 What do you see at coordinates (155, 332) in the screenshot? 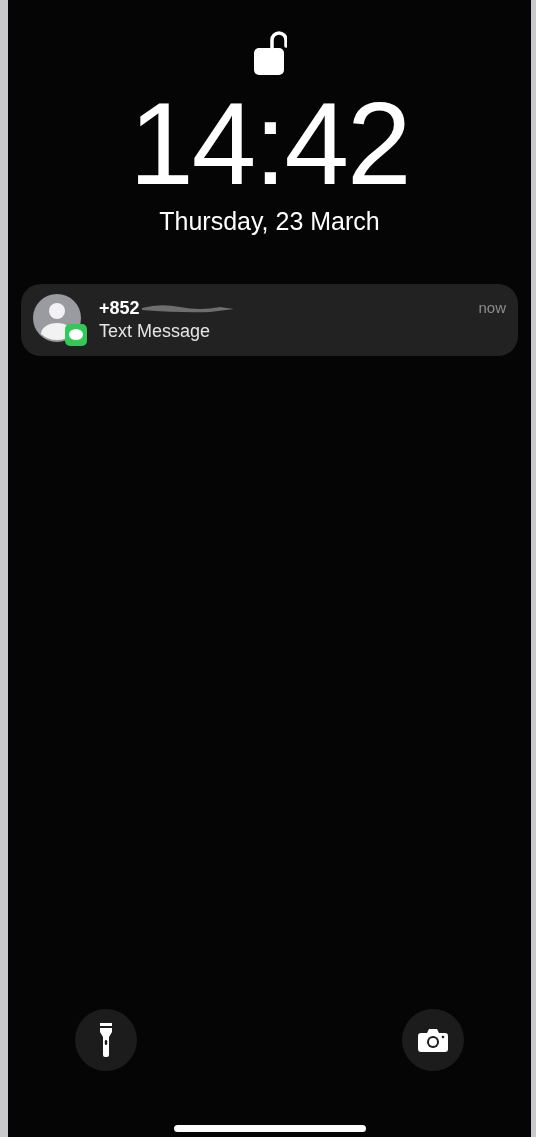
I see `notification-preview: Text Message` at bounding box center [155, 332].